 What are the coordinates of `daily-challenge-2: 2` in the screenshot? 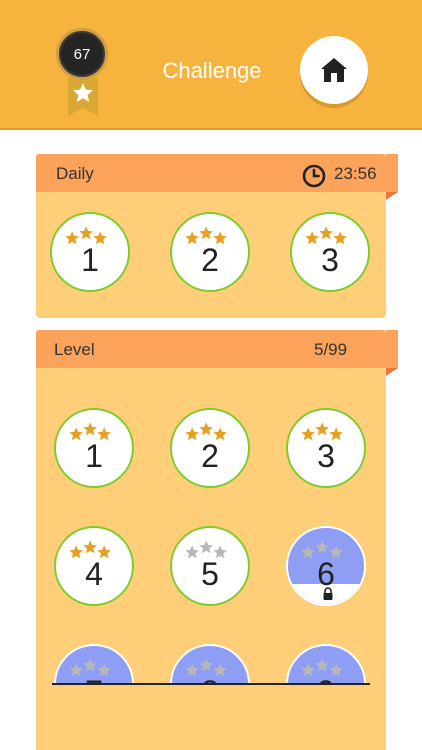 It's located at (210, 252).